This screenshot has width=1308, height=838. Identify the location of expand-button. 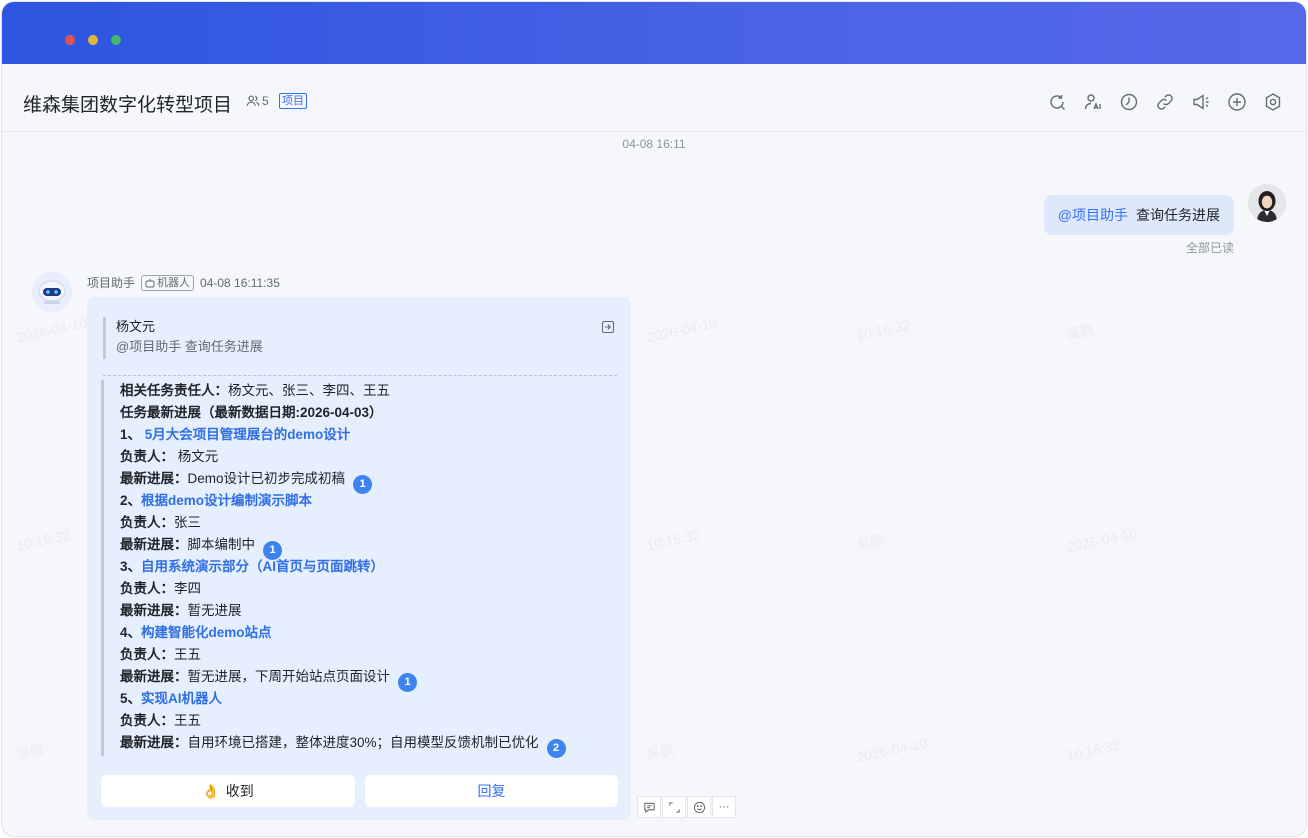
(674, 807).